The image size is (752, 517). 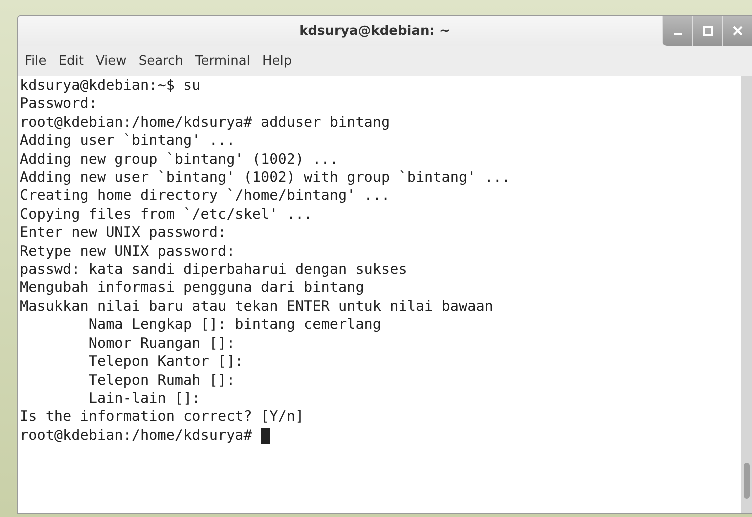 I want to click on terminal-line: Enter new UNIX password:, so click(x=124, y=233).